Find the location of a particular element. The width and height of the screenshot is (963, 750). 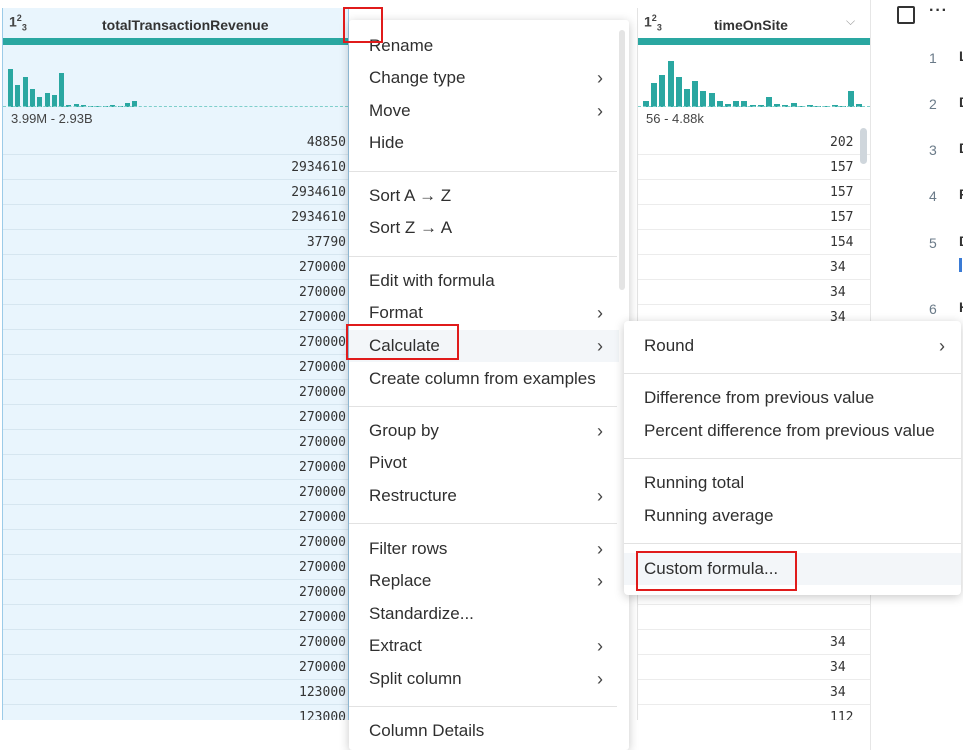

chevron-down-icon: ⌵ is located at coordinates (850, 21).